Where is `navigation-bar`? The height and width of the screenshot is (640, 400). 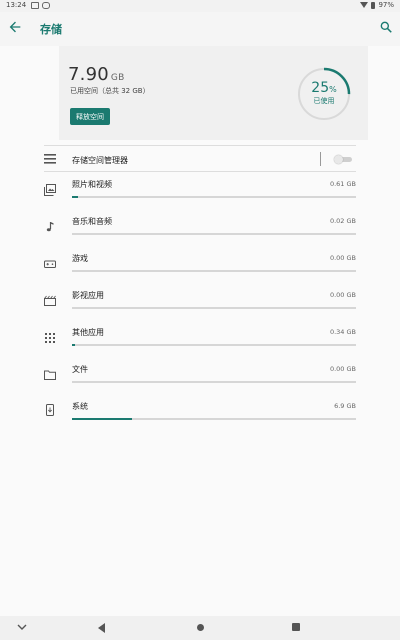
navigation-bar is located at coordinates (200, 628).